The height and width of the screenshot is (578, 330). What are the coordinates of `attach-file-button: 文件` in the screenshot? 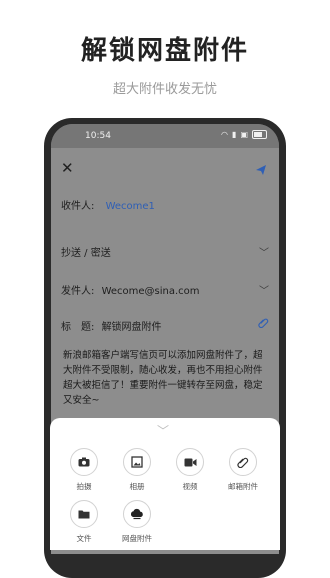 It's located at (84, 522).